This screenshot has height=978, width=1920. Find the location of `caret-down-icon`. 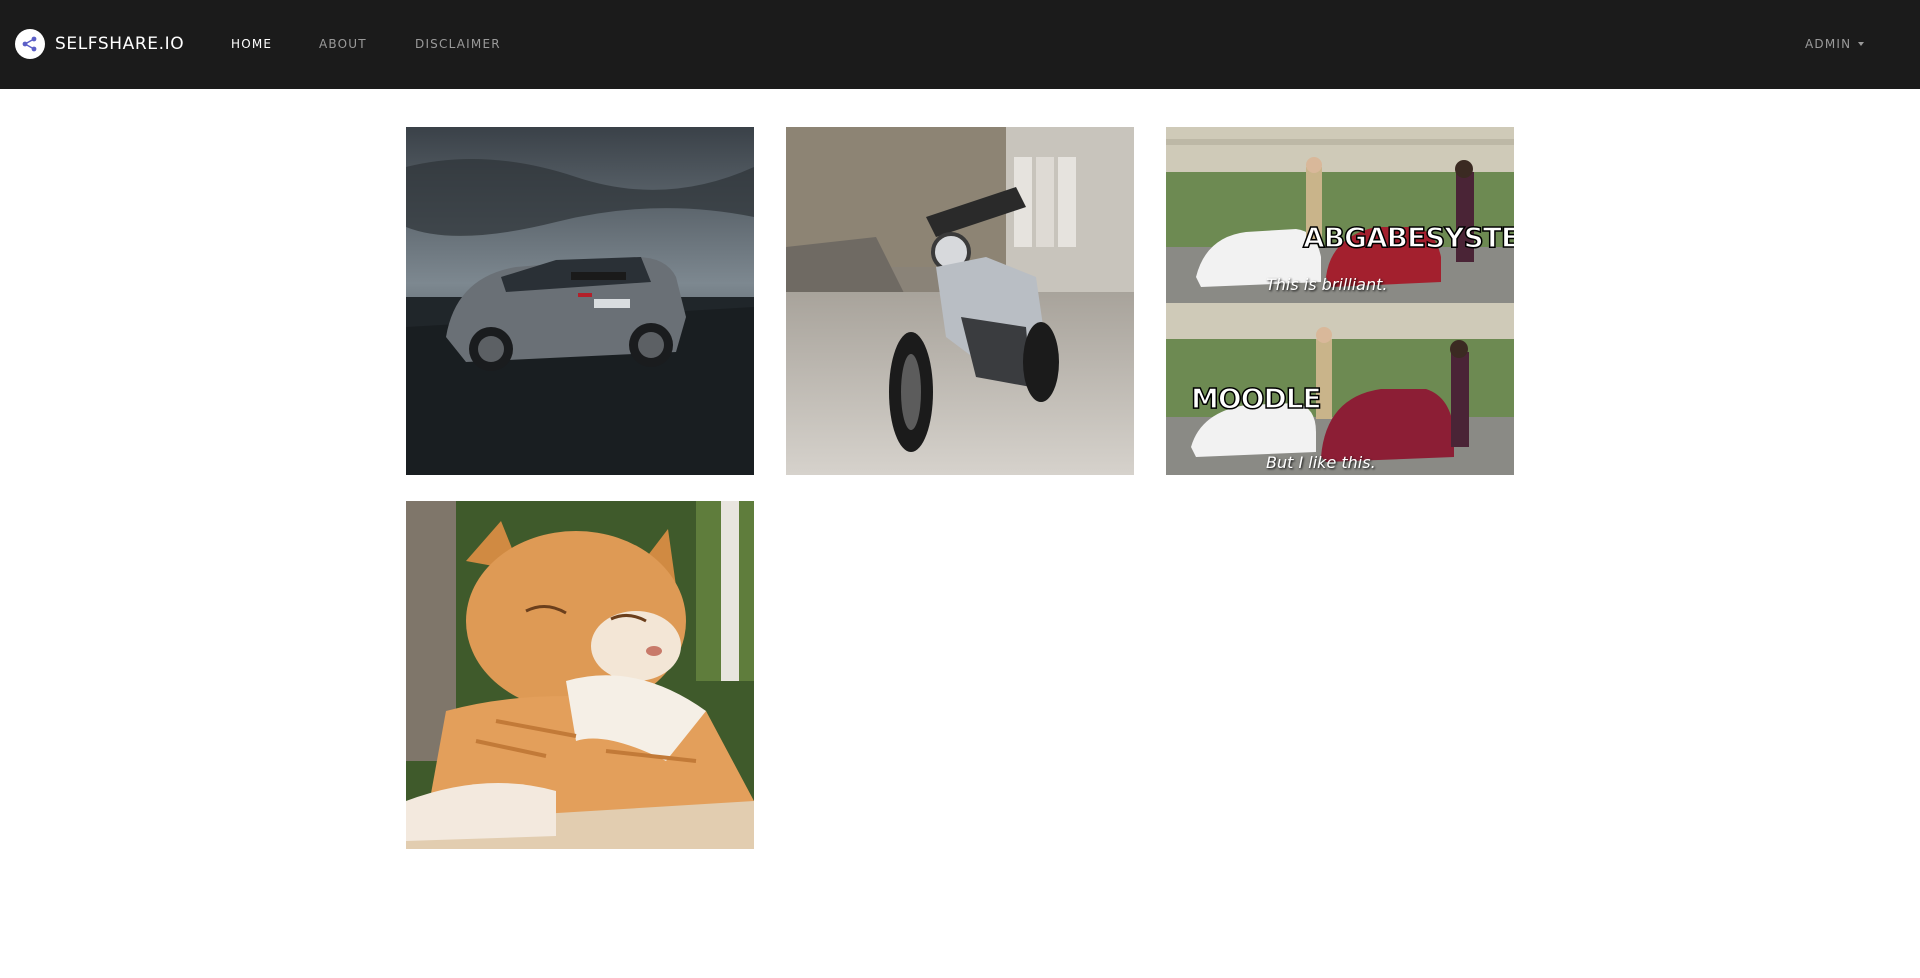

caret-down-icon is located at coordinates (1861, 44).